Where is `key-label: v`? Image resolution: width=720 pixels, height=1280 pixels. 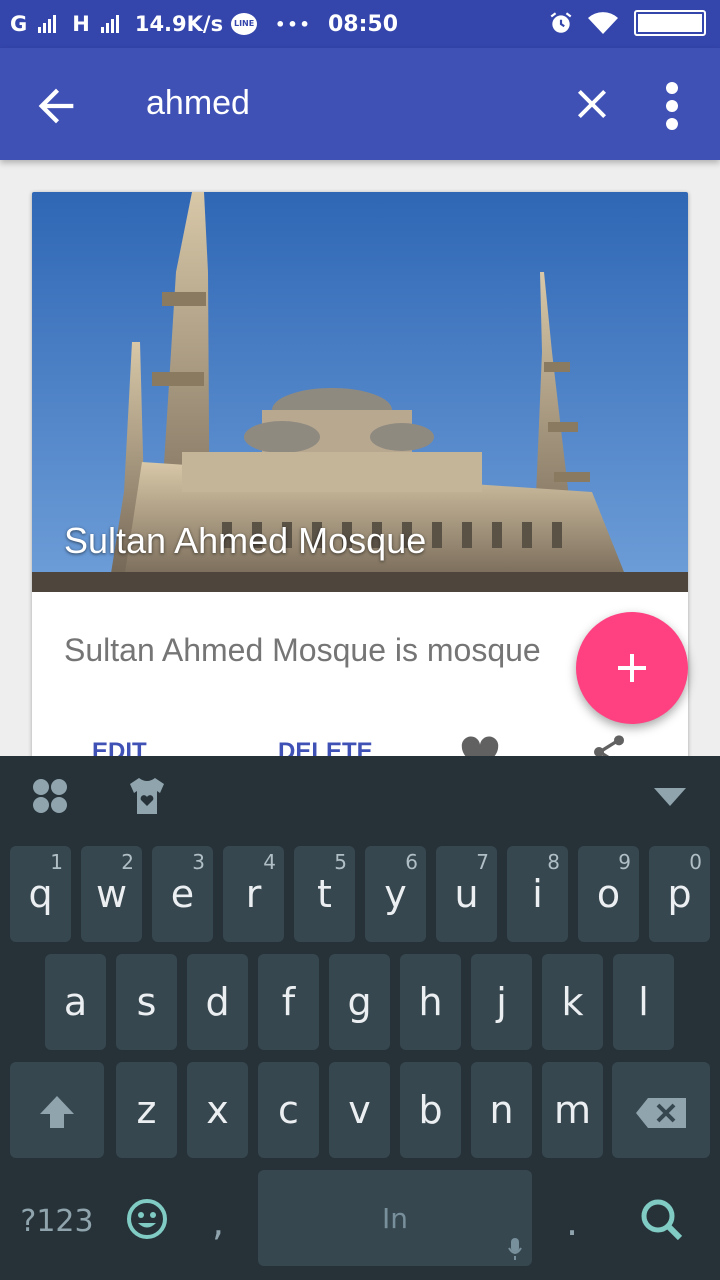
key-label: v is located at coordinates (359, 1110).